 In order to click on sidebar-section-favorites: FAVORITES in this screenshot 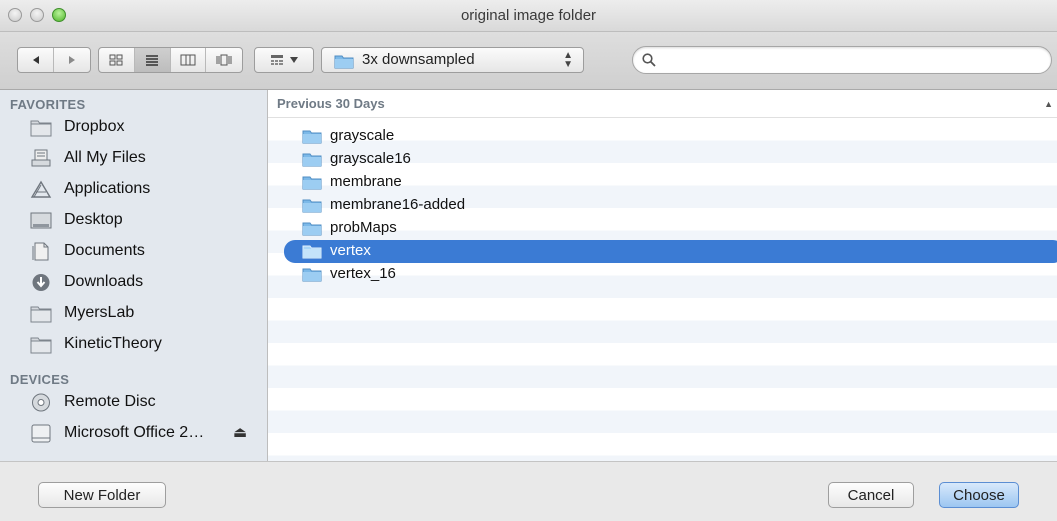, I will do `click(48, 104)`.